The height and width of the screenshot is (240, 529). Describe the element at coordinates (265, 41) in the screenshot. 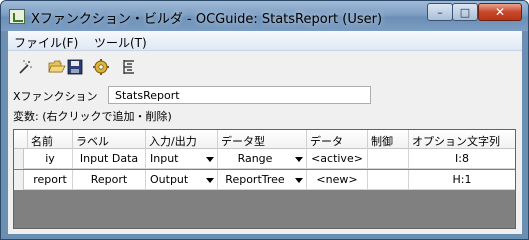

I see `menu-bar: ファイル(F) ツール(T)` at that location.